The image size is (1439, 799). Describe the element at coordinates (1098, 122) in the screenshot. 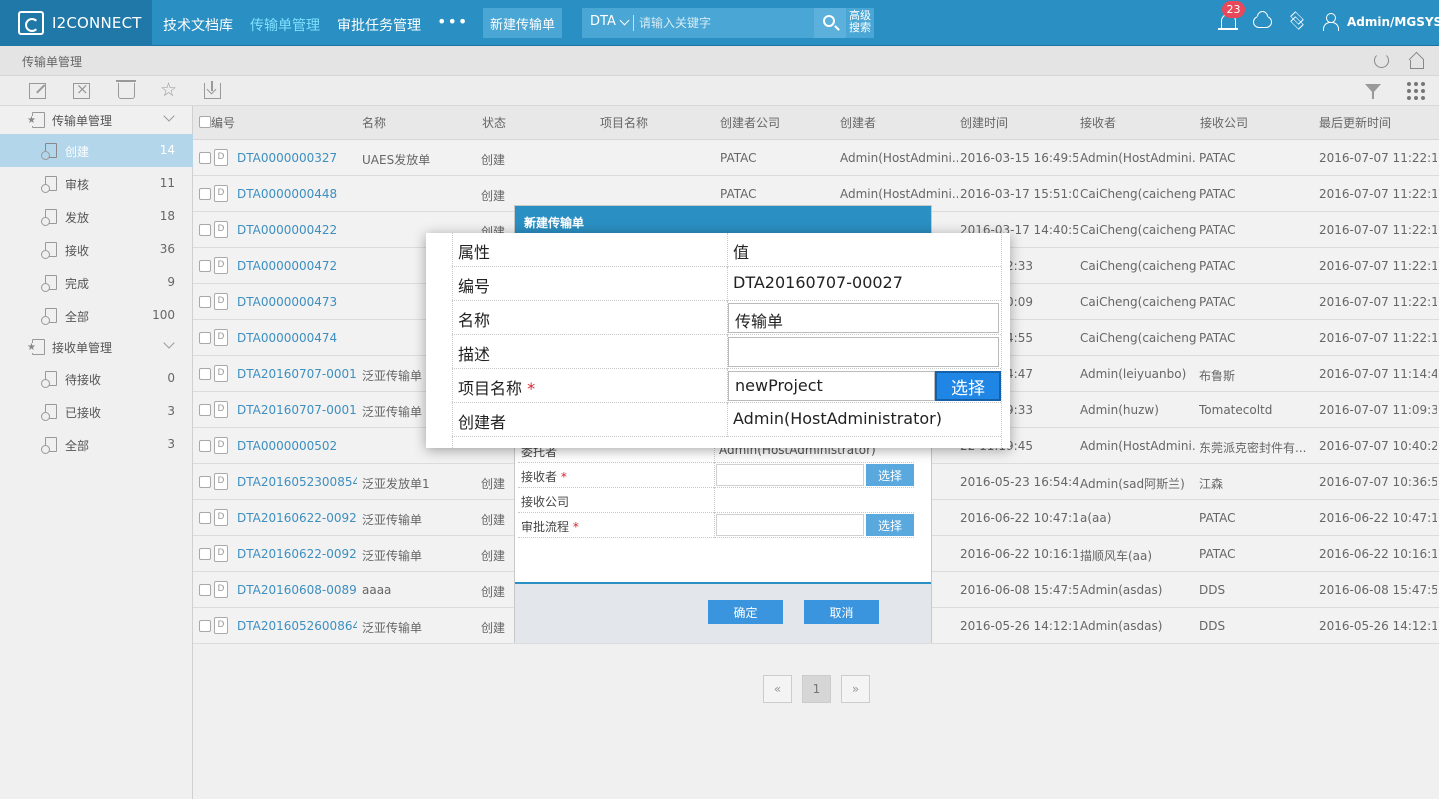

I see `column-header: 接收者` at that location.